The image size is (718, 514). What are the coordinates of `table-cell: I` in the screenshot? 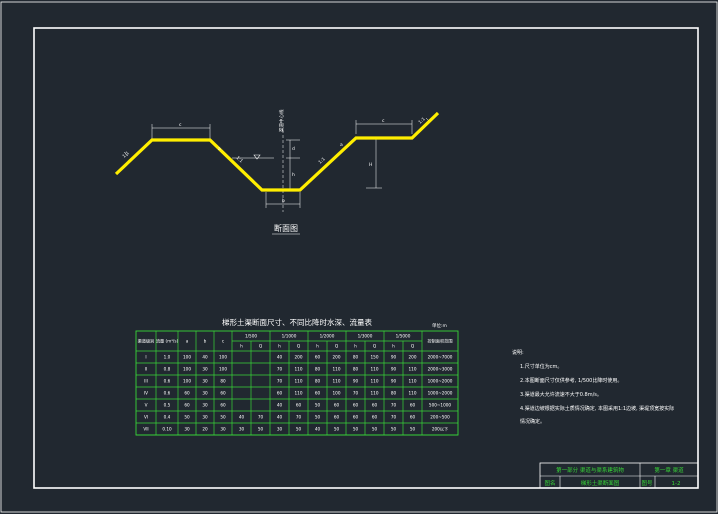 It's located at (145, 357).